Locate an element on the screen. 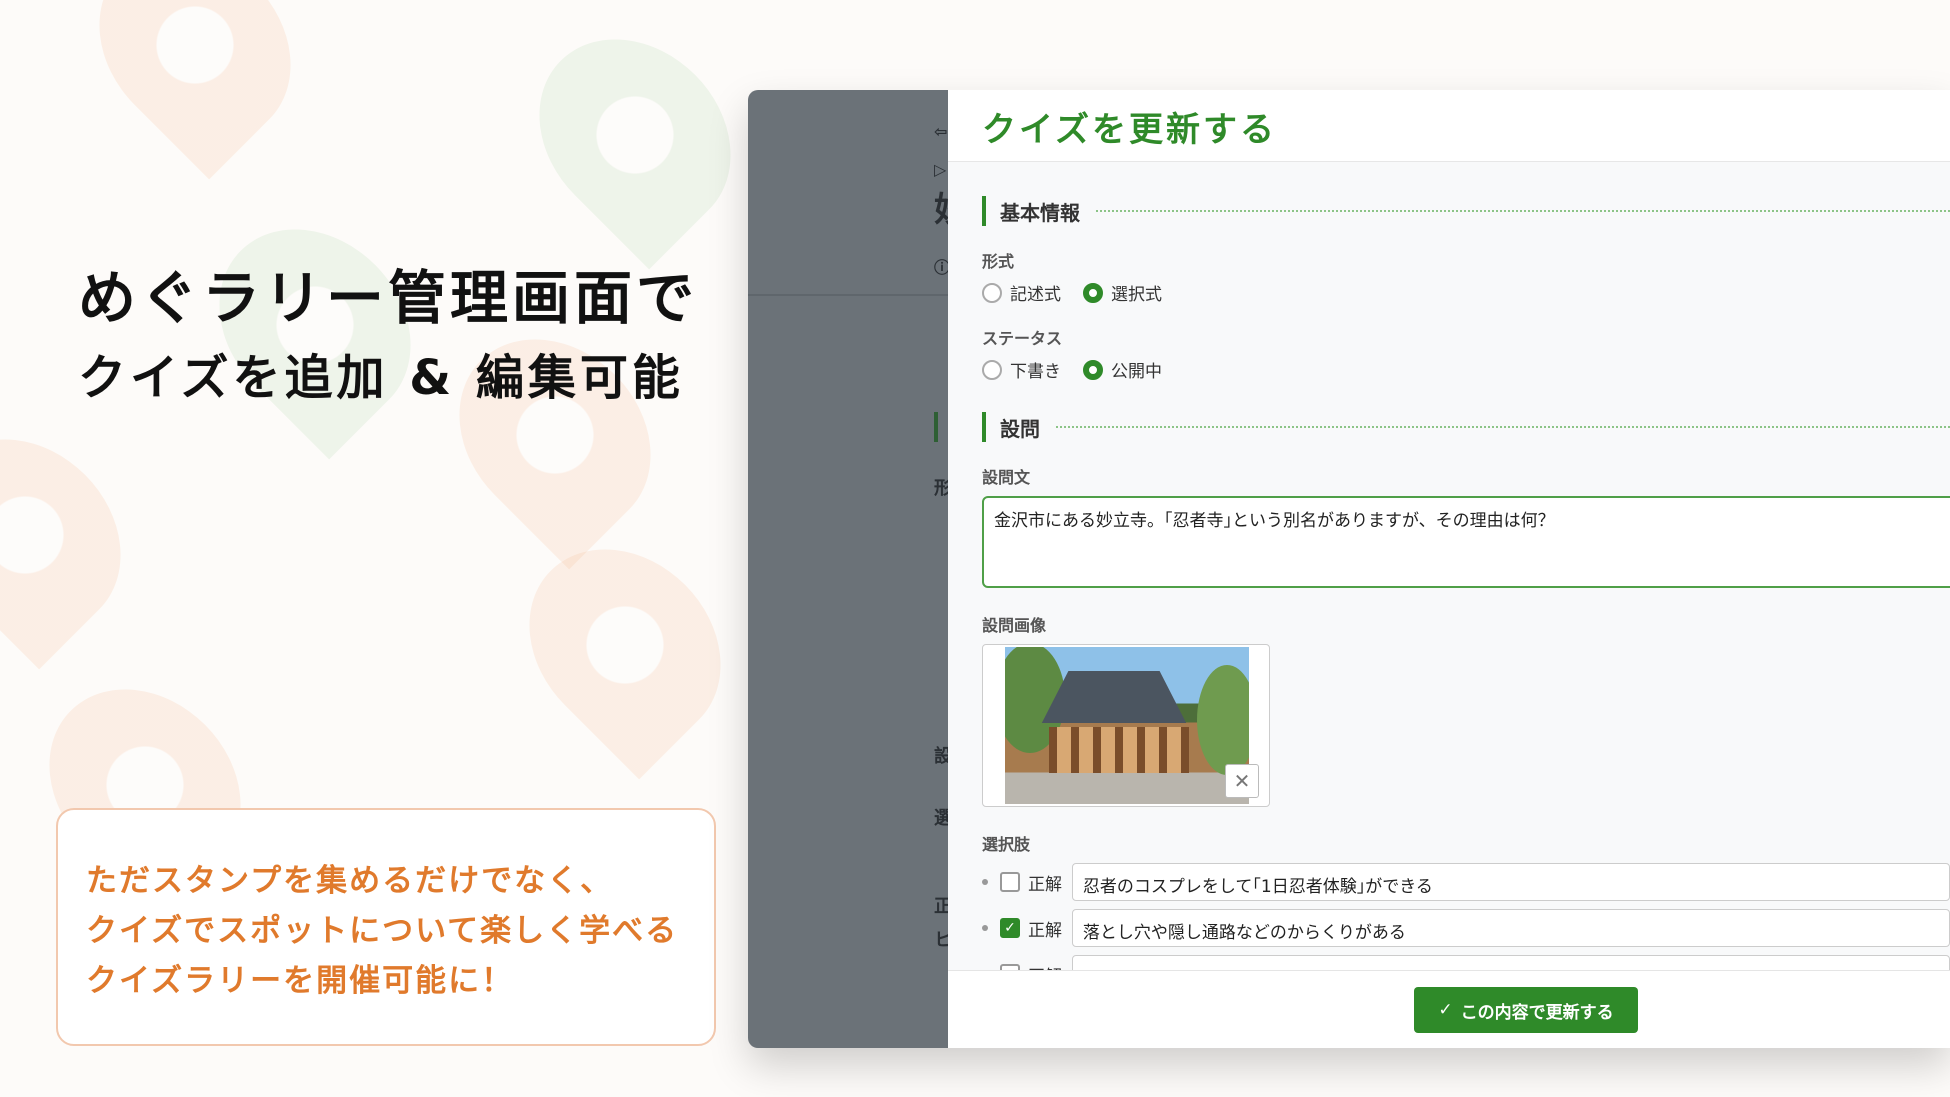 This screenshot has width=1950, height=1097. question-image-box: ✕ is located at coordinates (1126, 725).